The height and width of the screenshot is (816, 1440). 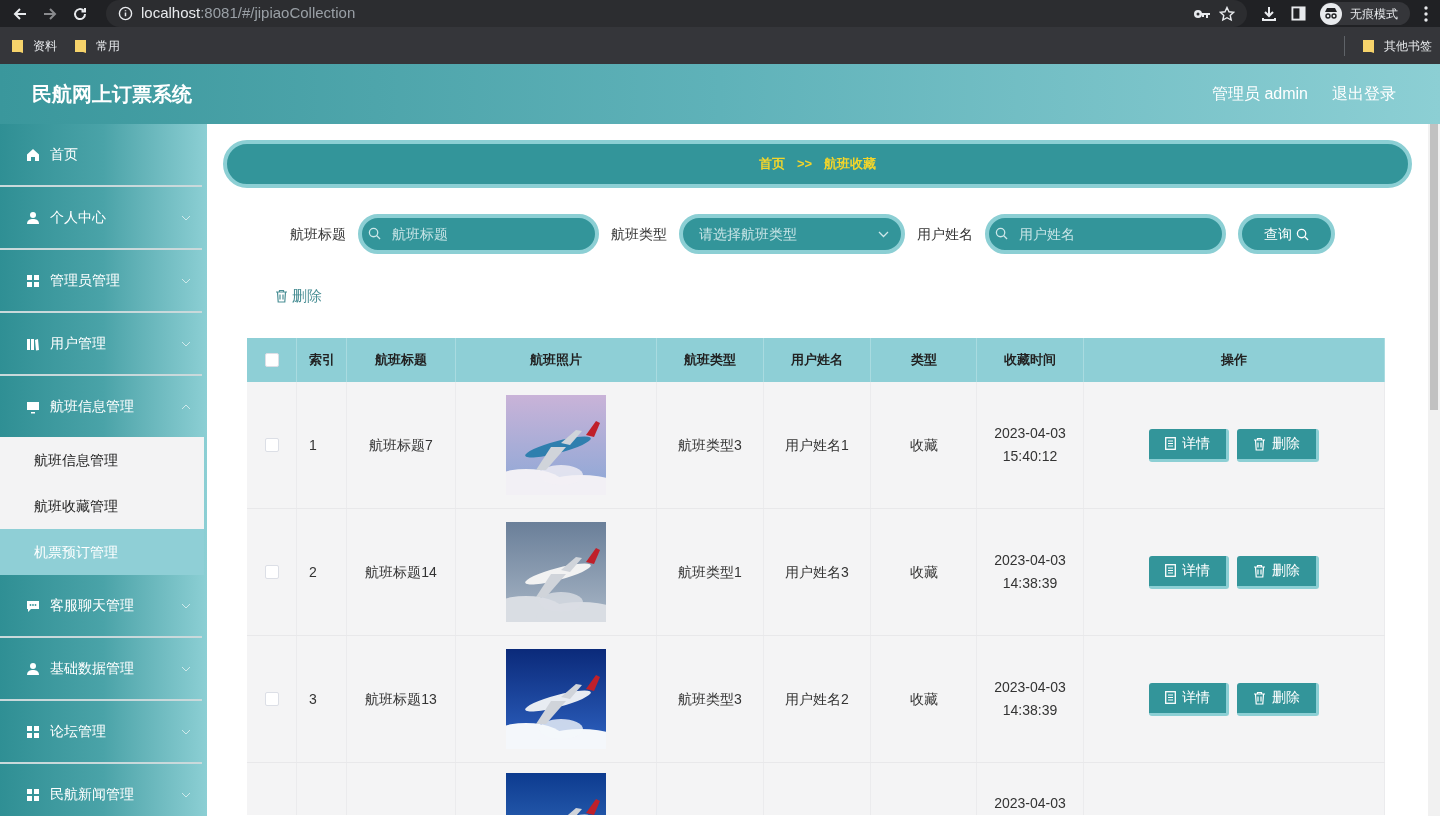 I want to click on app-title: 民航网上订票系统, so click(x=112, y=94).